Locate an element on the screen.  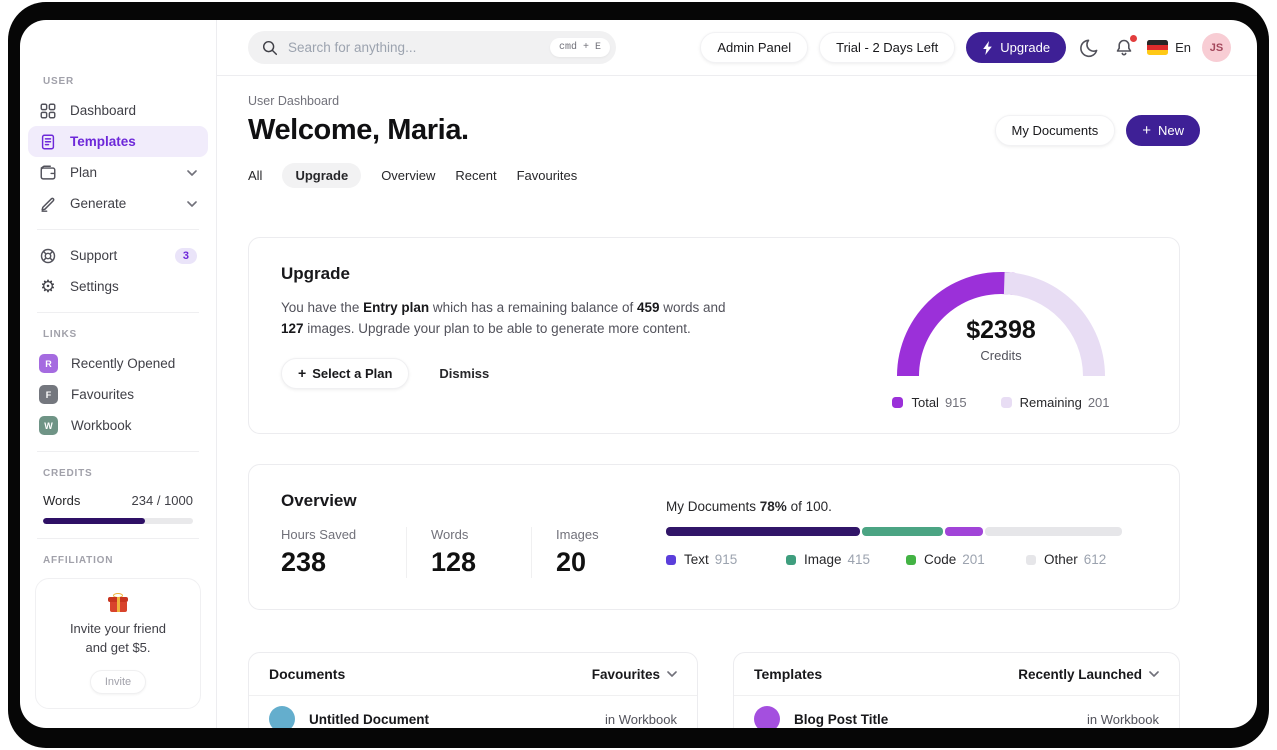
sidebar-item-support: Support 3 is located at coordinates (118, 255).